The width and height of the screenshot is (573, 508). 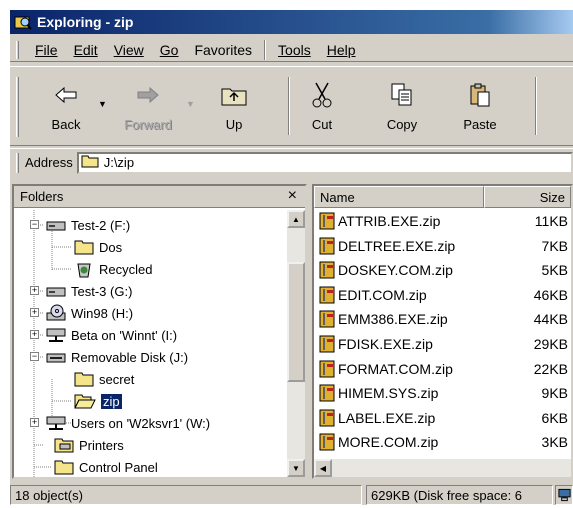 I want to click on file-row: MORE.COM.zip 3KB, so click(x=442, y=442).